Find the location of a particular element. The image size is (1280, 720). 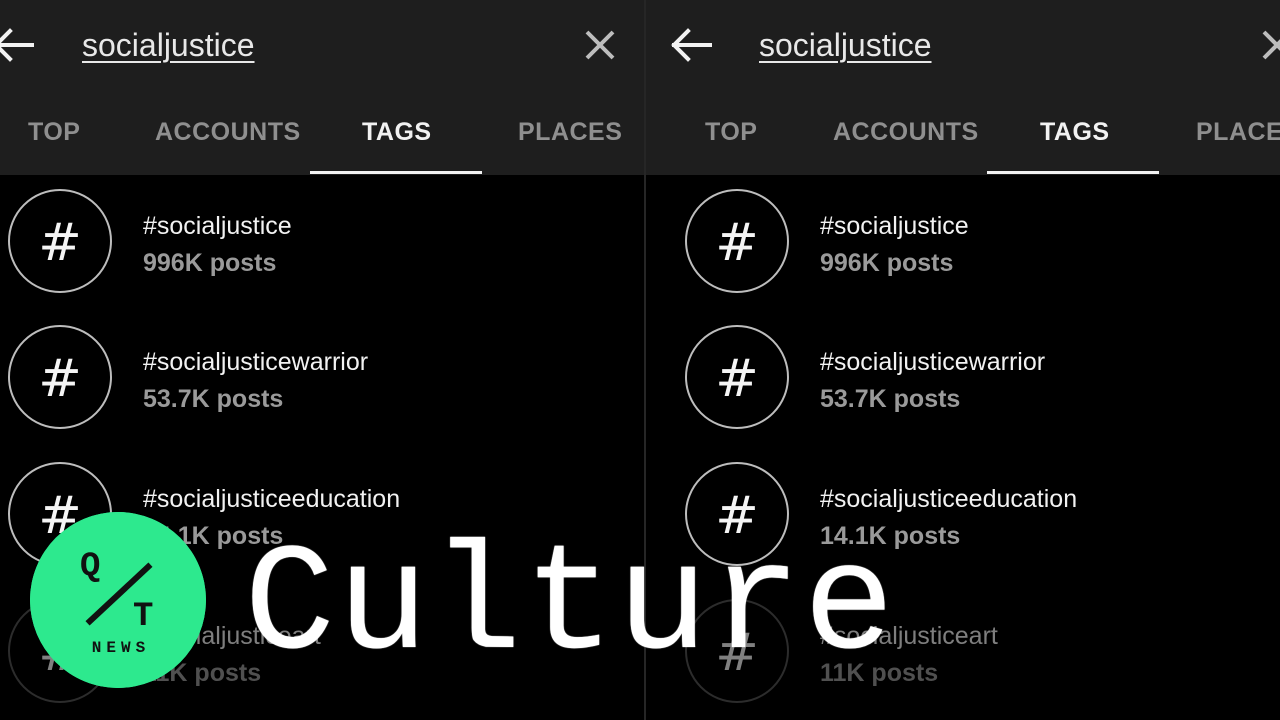

qt-news-logo: Q T NEWS is located at coordinates (118, 600).